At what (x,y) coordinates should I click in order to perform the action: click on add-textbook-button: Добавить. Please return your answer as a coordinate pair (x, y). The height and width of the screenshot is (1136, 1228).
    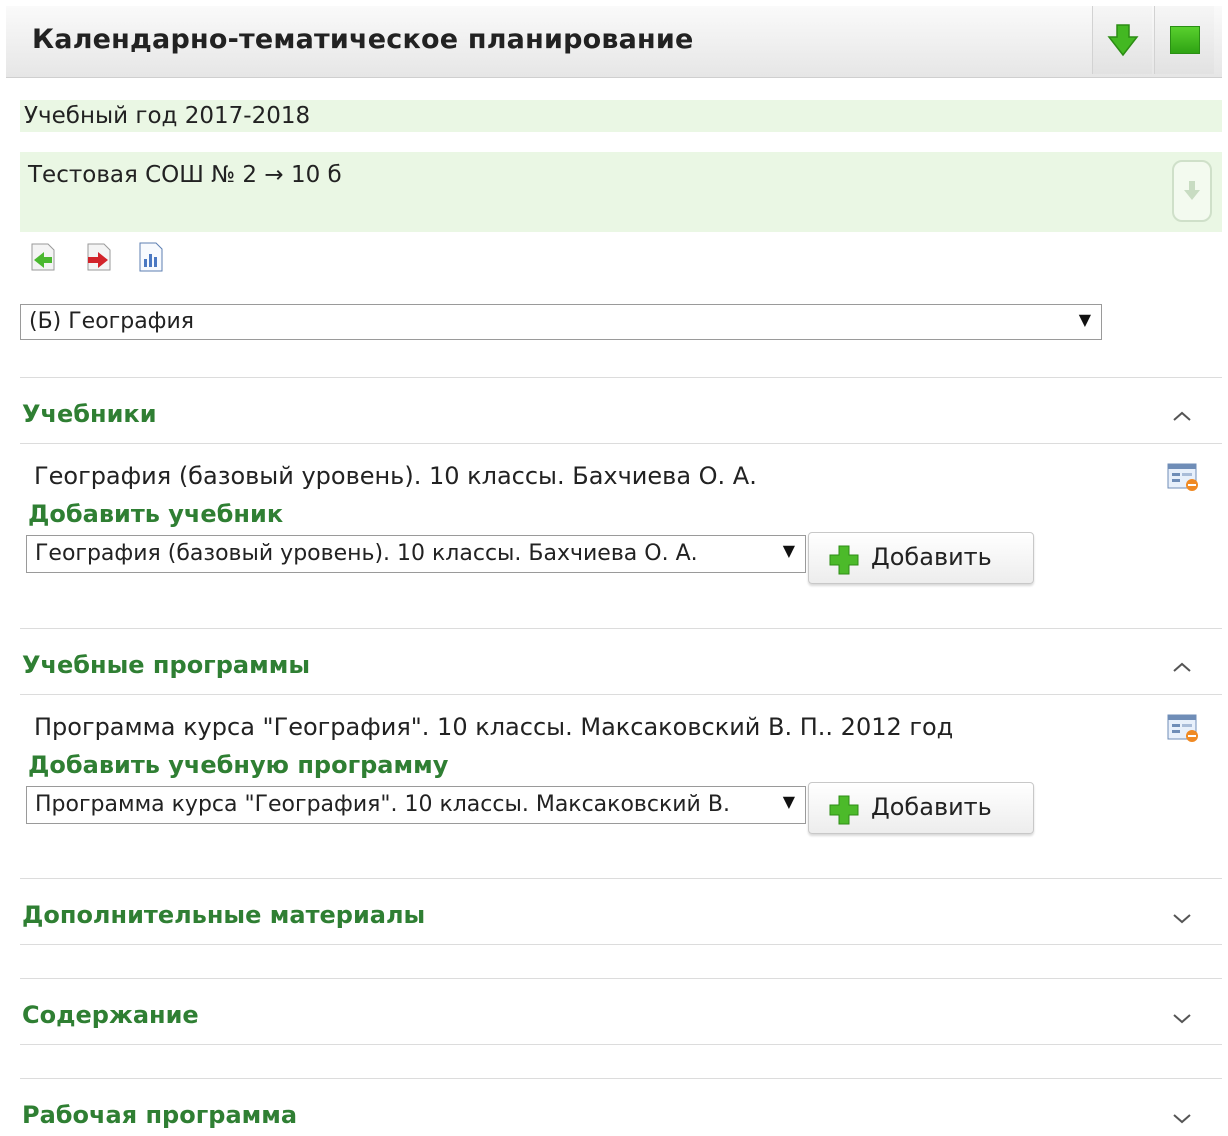
    Looking at the image, I should click on (921, 558).